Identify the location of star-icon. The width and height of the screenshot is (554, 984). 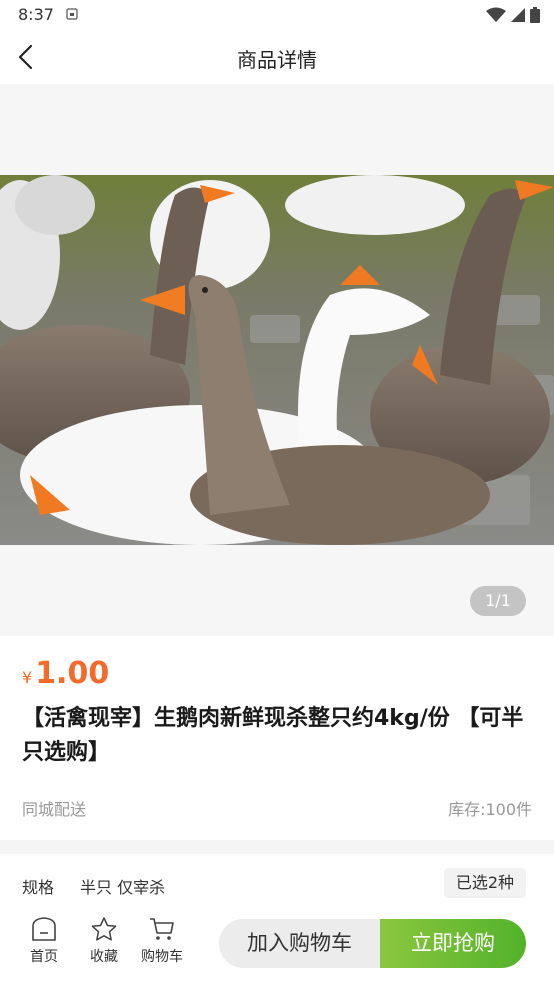
(104, 929).